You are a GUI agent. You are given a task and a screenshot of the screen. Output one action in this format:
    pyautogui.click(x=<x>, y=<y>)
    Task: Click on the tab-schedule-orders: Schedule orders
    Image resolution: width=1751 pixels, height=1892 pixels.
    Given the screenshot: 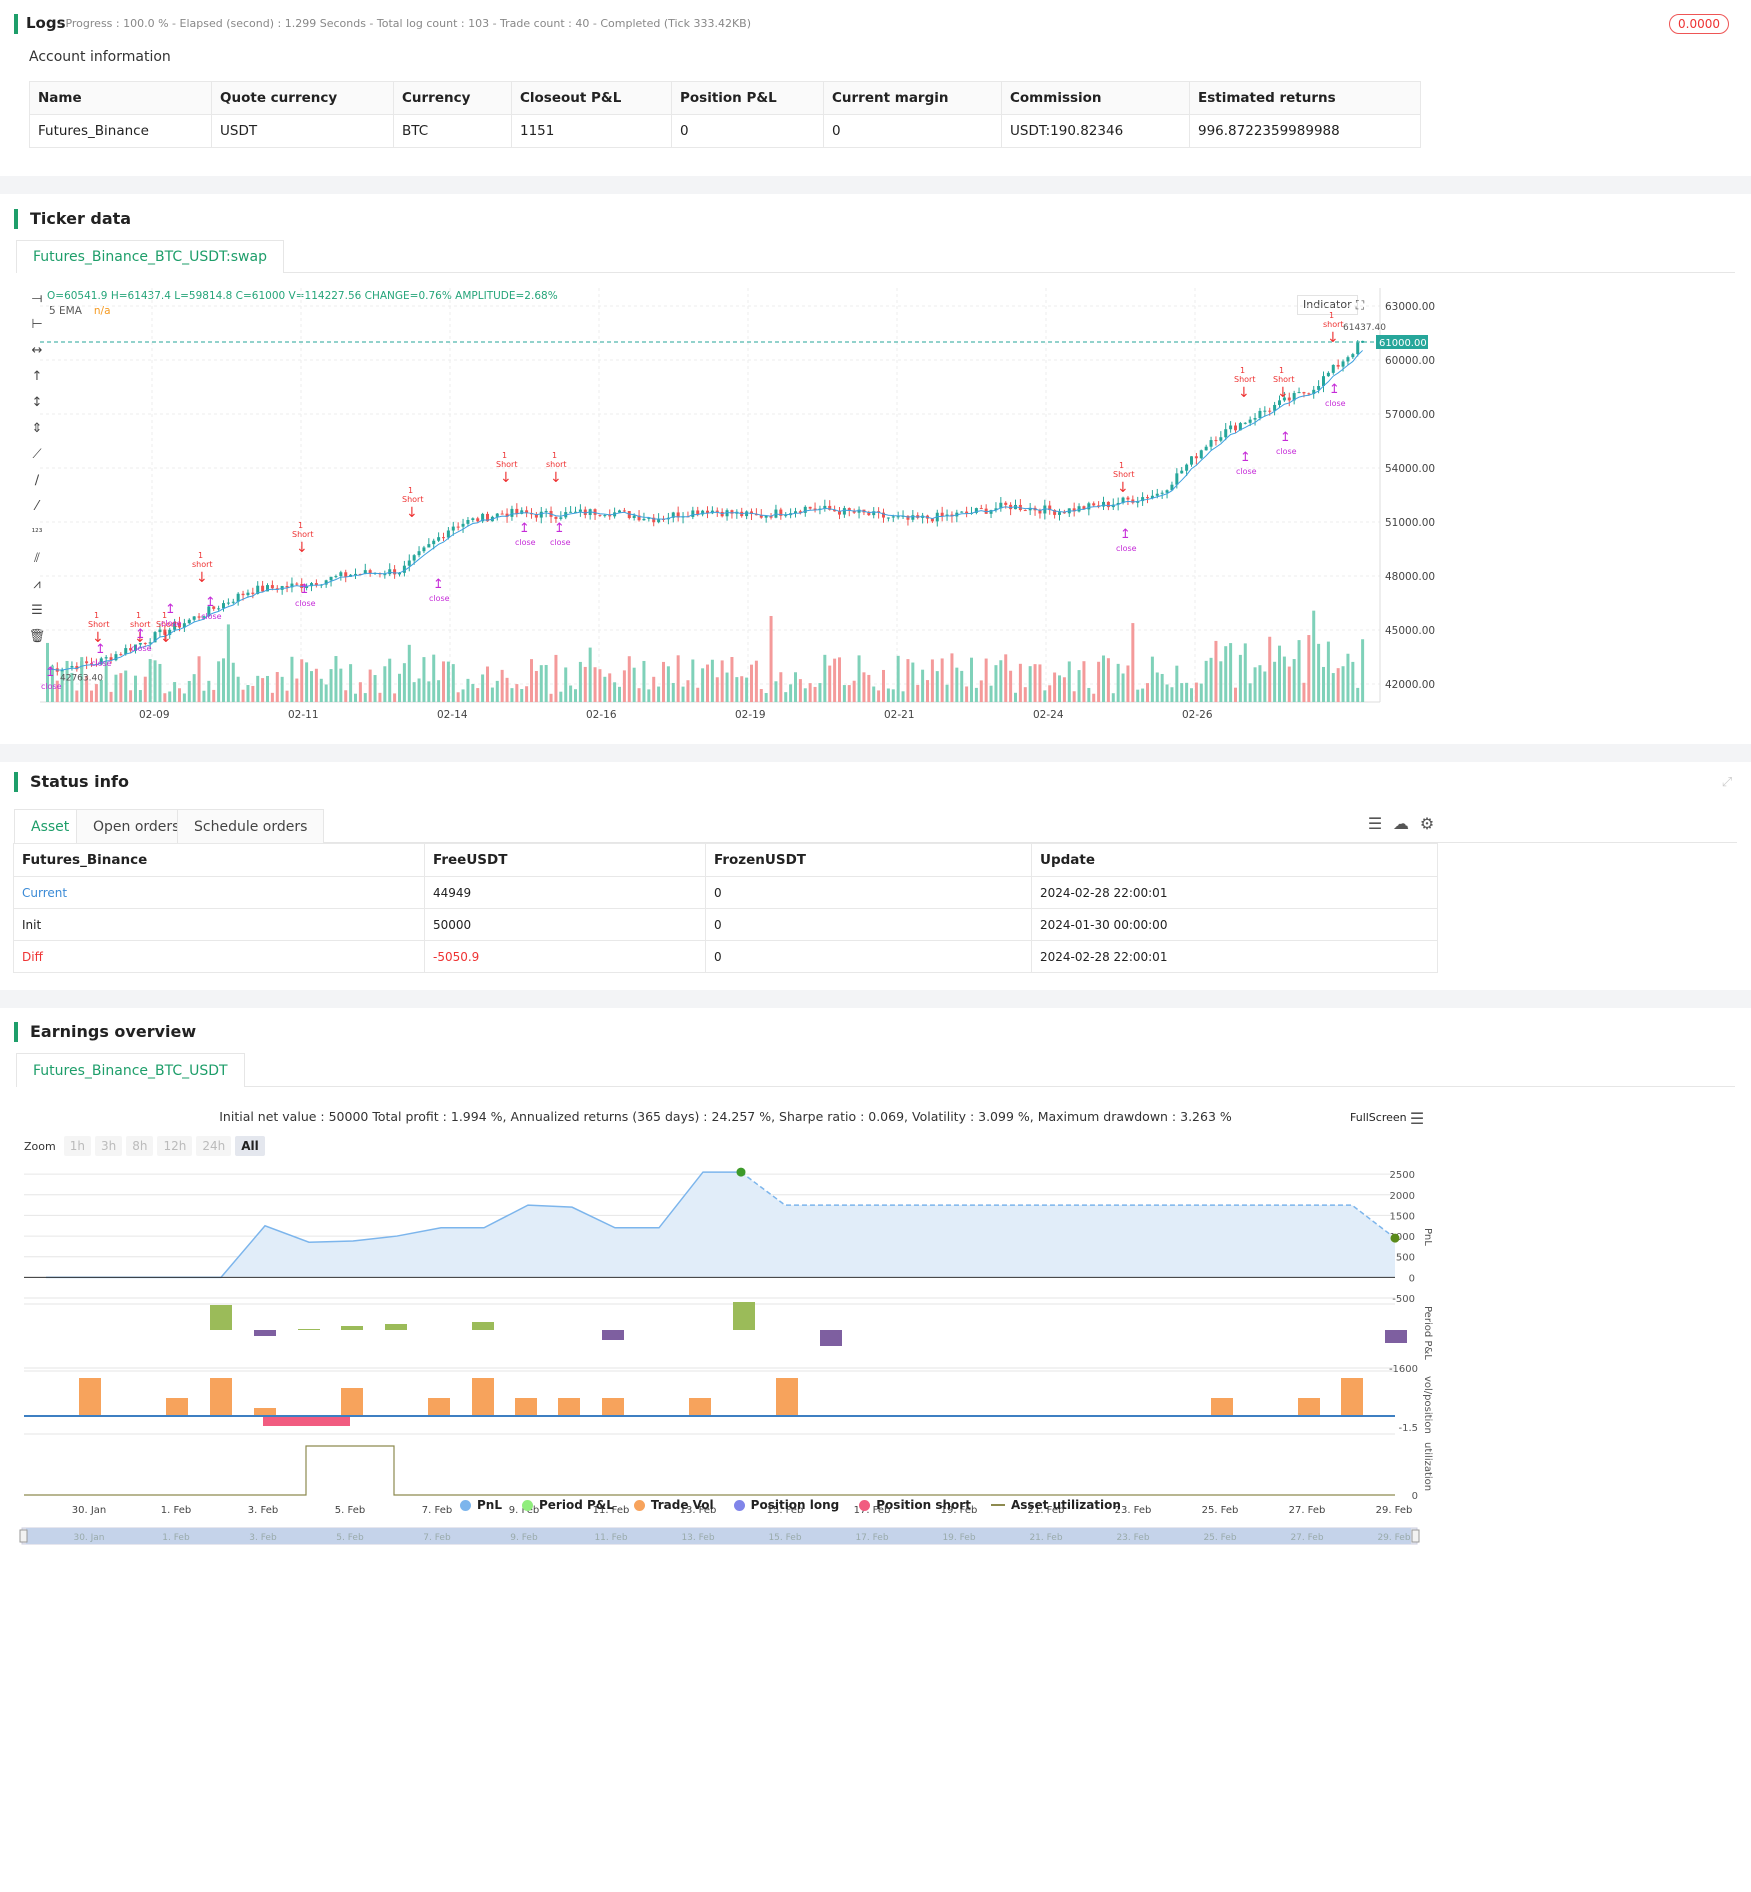 What is the action you would take?
    pyautogui.click(x=251, y=826)
    